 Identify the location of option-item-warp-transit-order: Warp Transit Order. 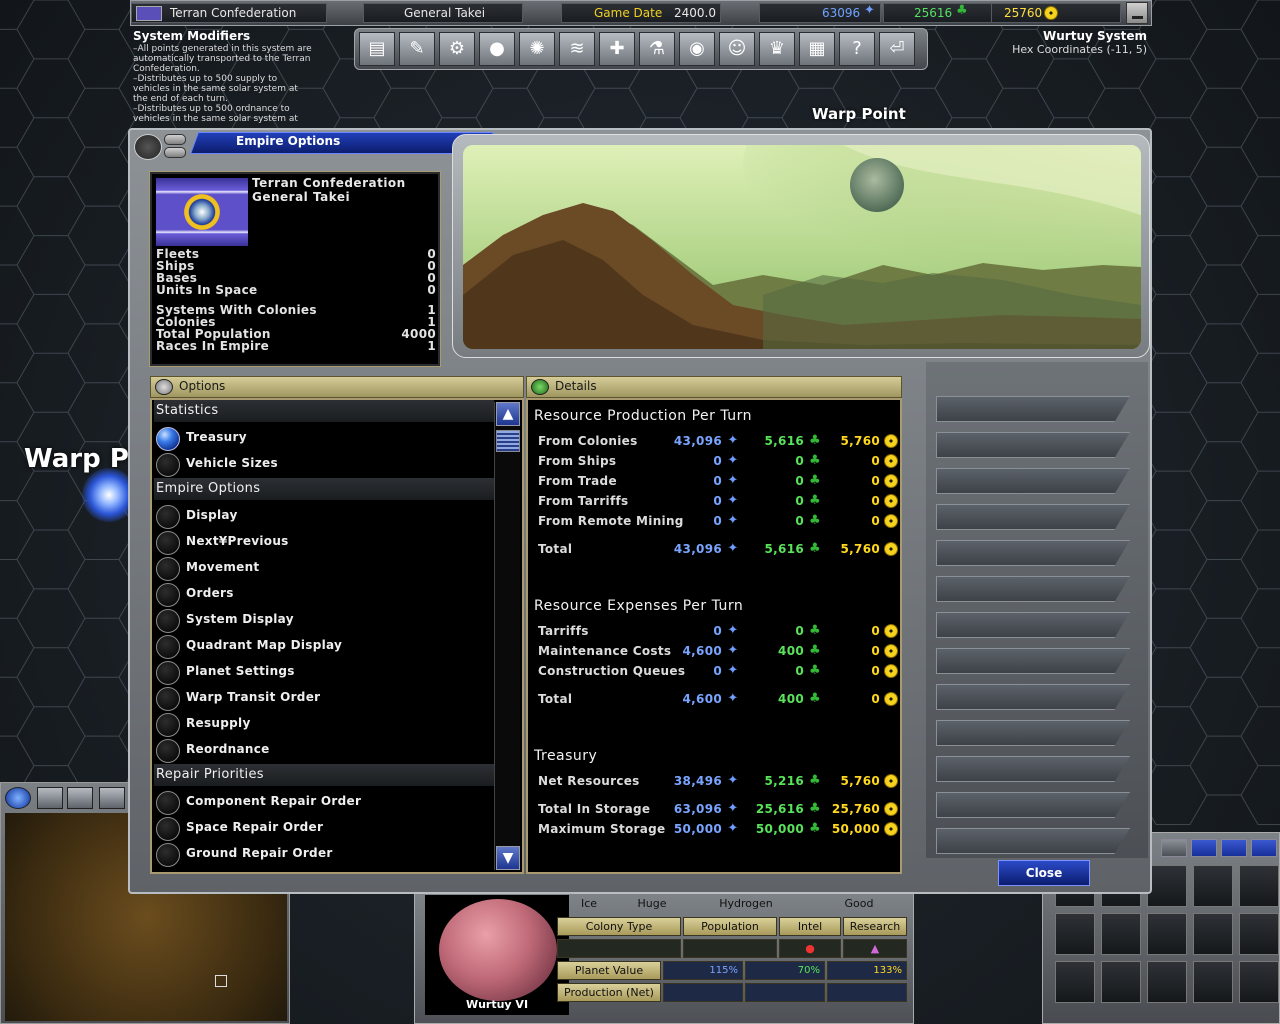
(324, 699).